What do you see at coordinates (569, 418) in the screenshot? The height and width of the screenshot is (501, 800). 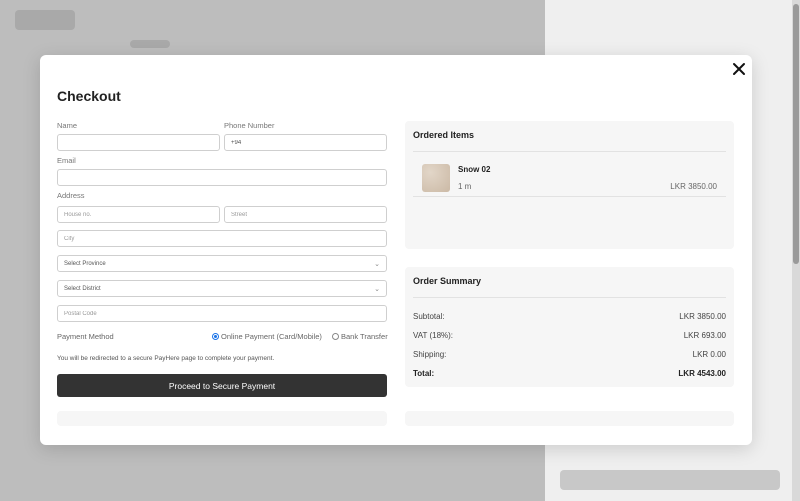 I see `bottom-placeholder-right` at bounding box center [569, 418].